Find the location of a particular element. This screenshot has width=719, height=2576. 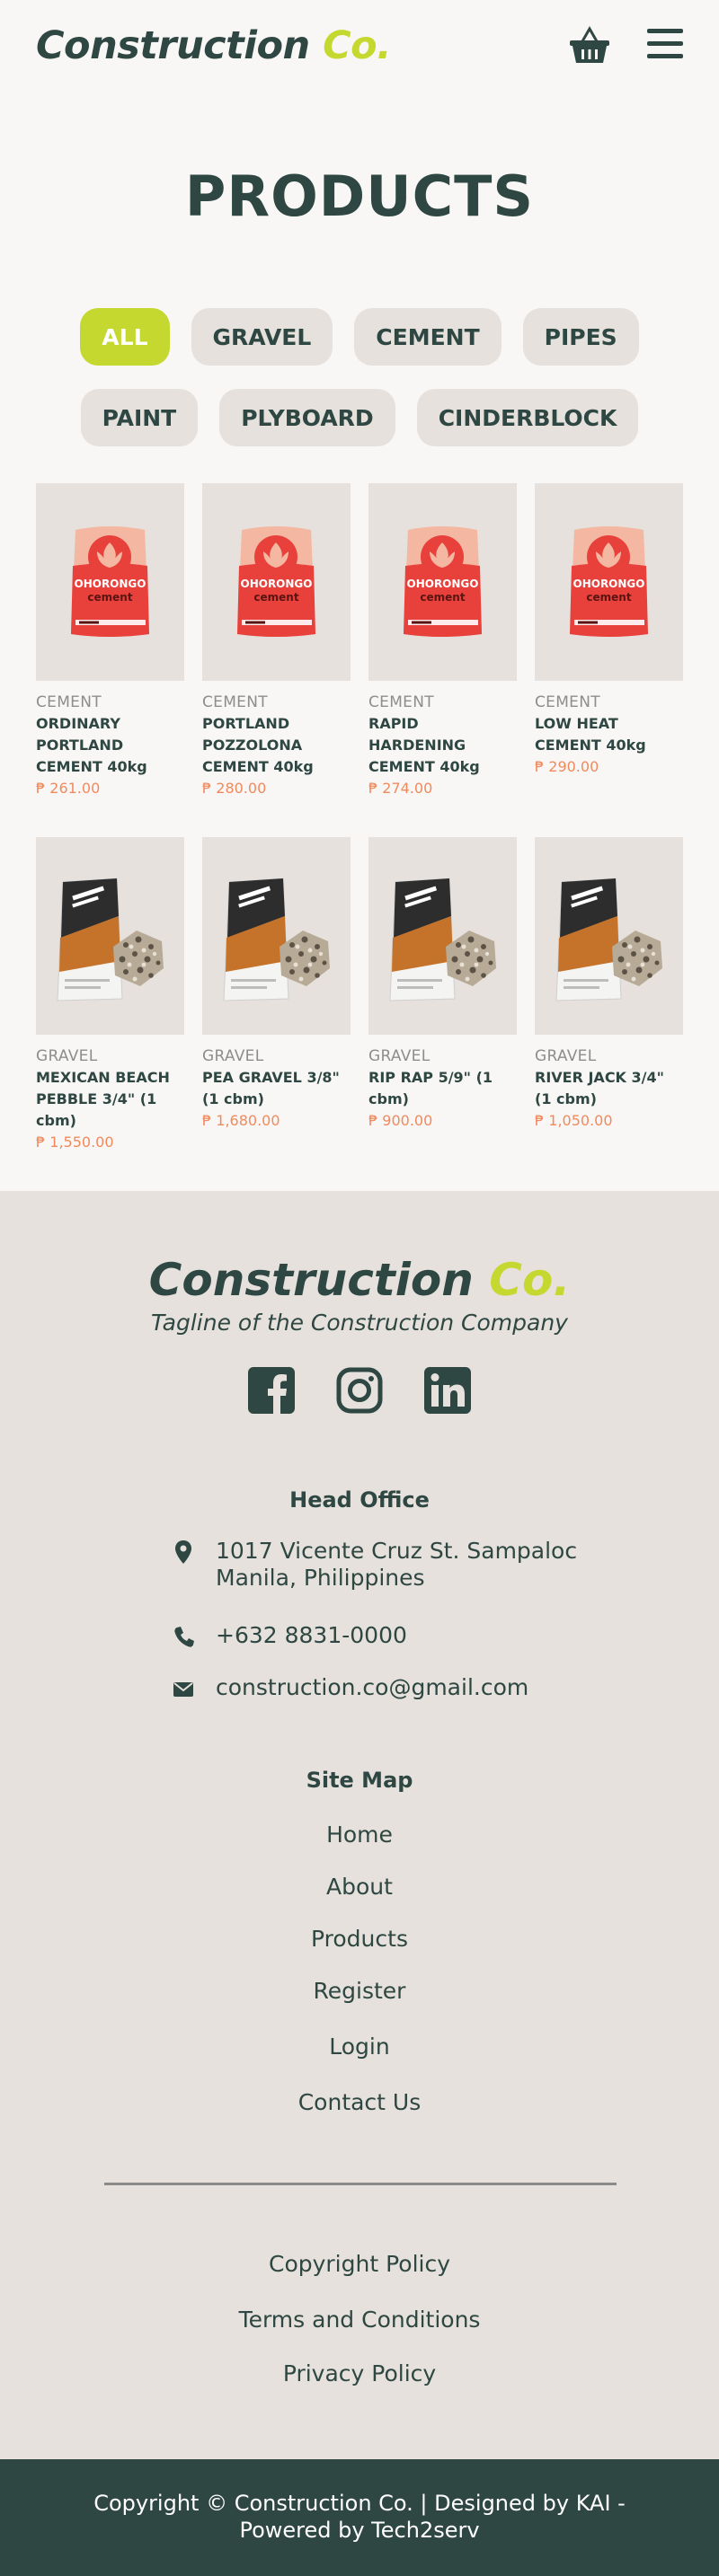

address-line-2: Manila, Philippines is located at coordinates (320, 1578).